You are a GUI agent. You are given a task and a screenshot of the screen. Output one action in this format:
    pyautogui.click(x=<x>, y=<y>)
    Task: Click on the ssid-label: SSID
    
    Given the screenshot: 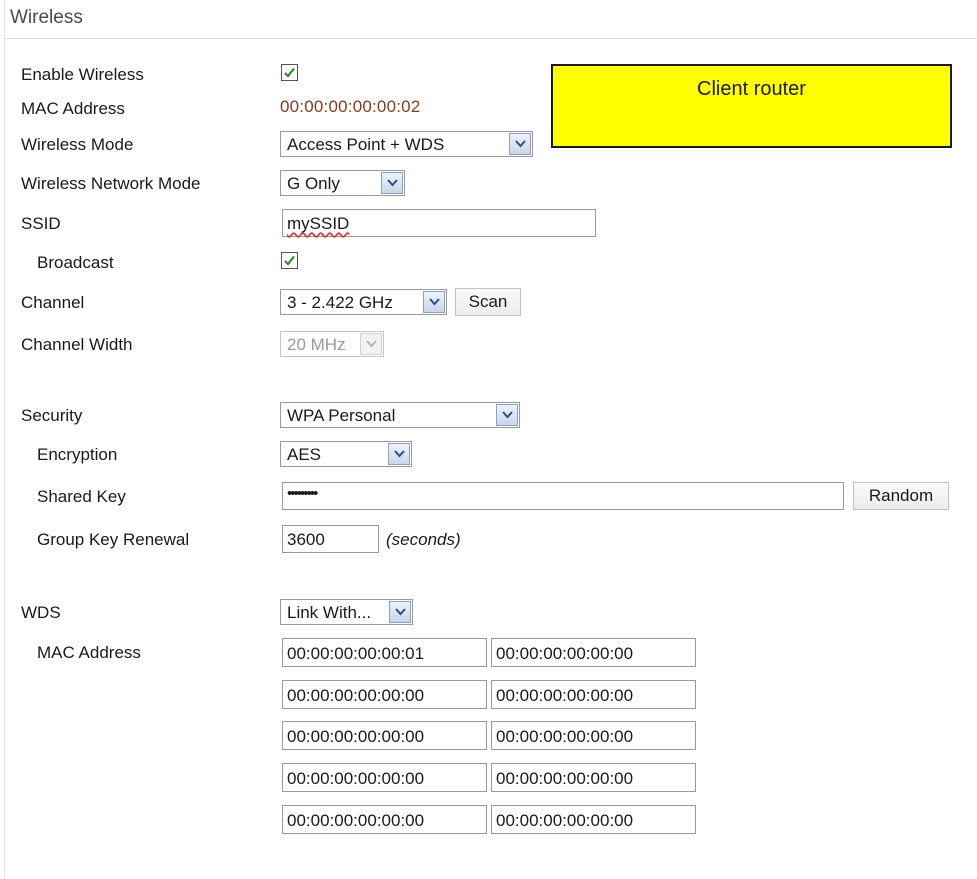 What is the action you would take?
    pyautogui.click(x=41, y=223)
    